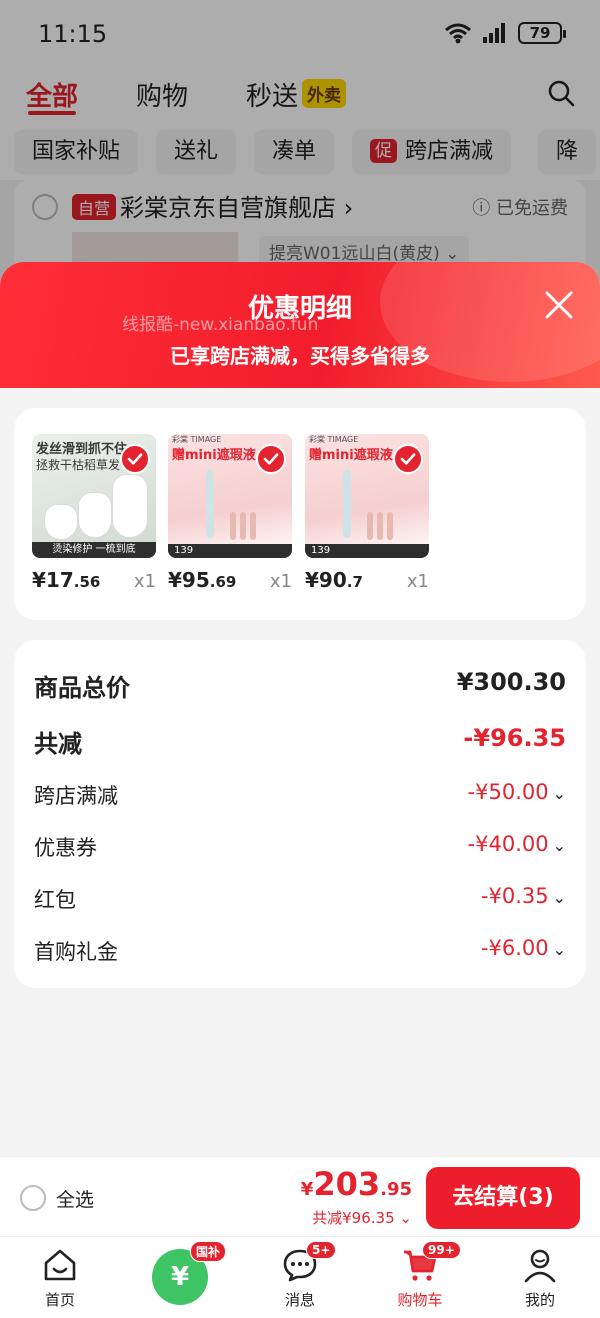 The width and height of the screenshot is (600, 1318). Describe the element at coordinates (420, 1300) in the screenshot. I see `nav-label: 购物车` at that location.